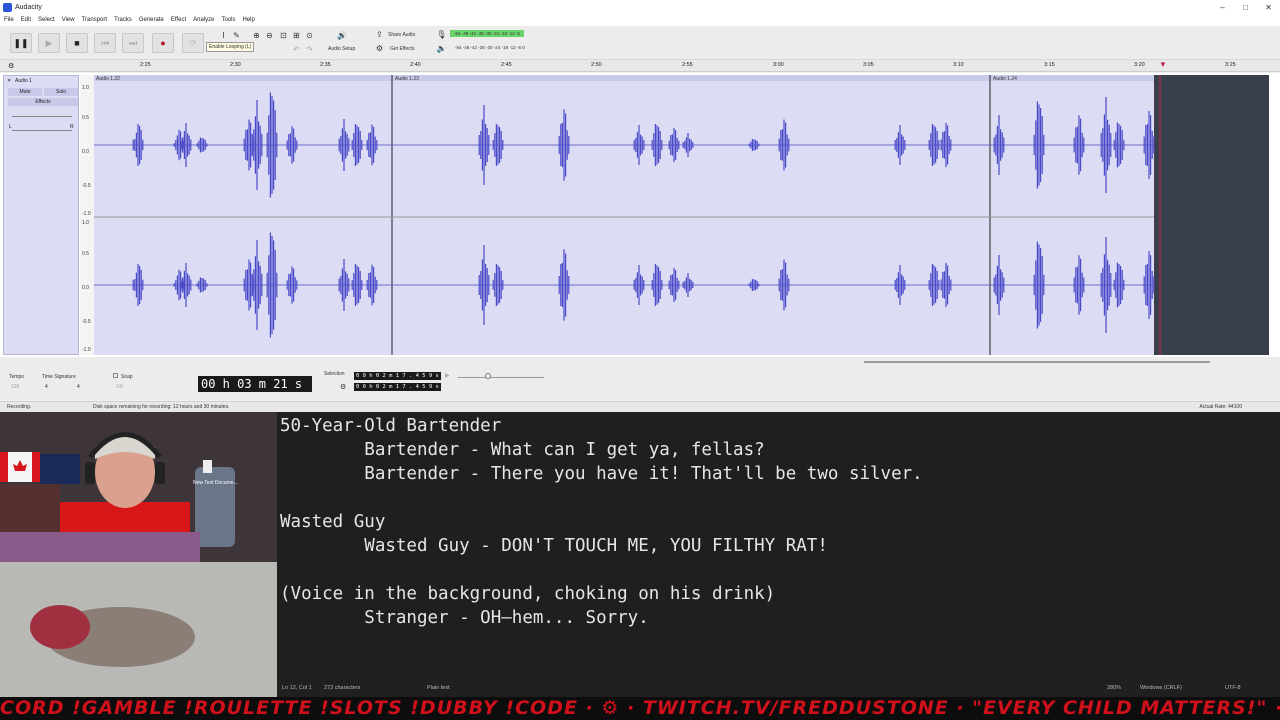  What do you see at coordinates (490, 49) in the screenshot?
I see `playback-meter: -54 -48 -42 -36 -30 -24 -18 -12 -6 0` at bounding box center [490, 49].